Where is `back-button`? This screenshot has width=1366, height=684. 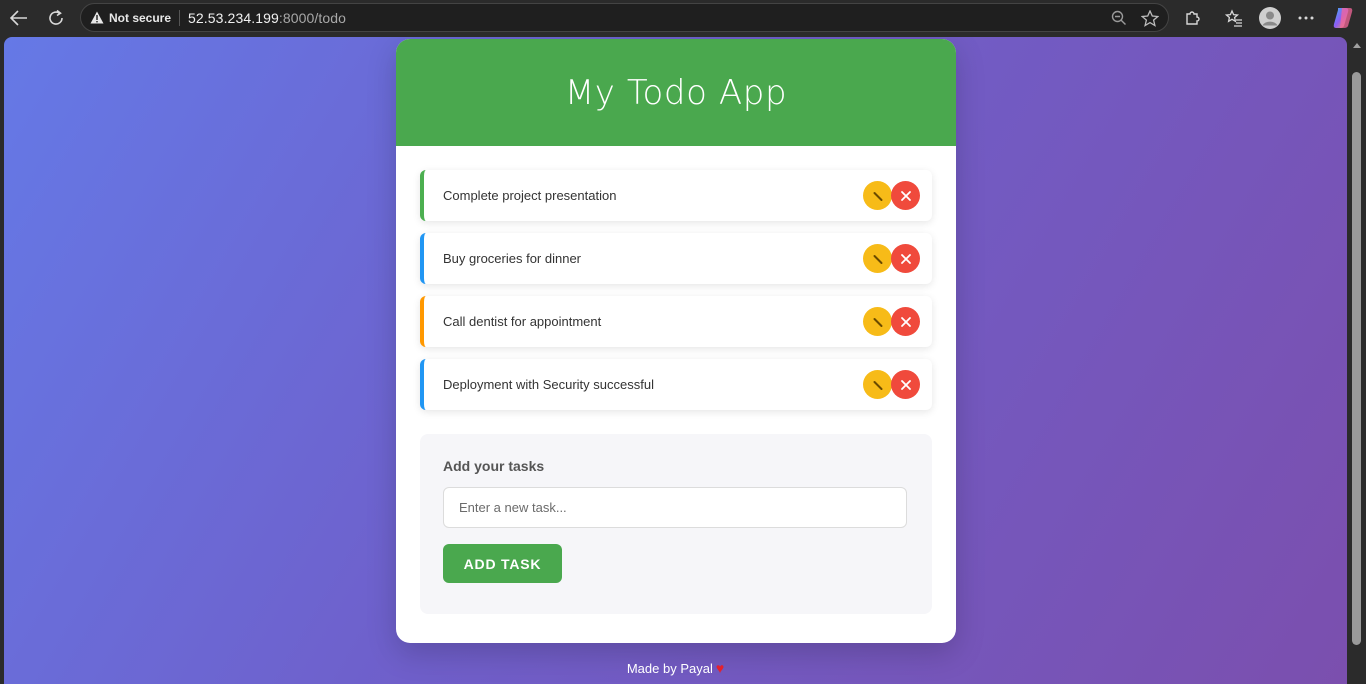
back-button is located at coordinates (19, 18).